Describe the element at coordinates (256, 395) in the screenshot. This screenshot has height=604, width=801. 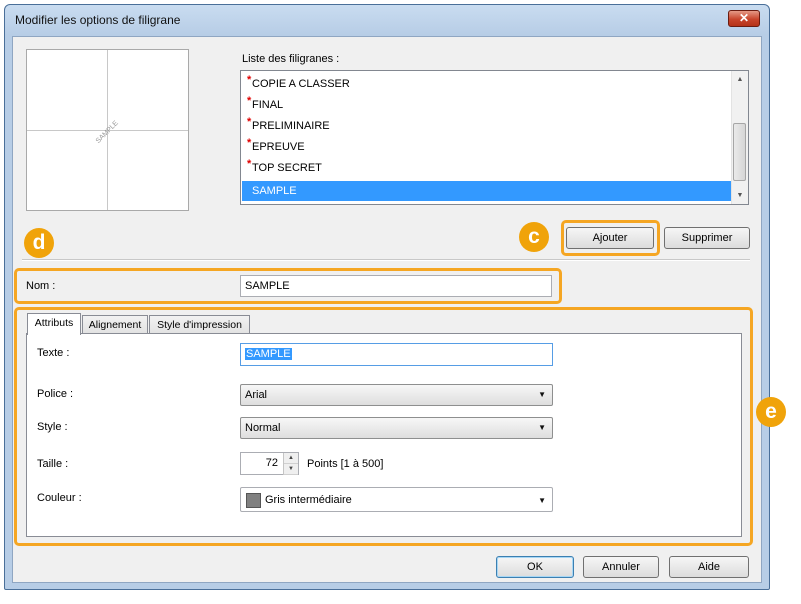
I see `font-select-value: Arial` at that location.